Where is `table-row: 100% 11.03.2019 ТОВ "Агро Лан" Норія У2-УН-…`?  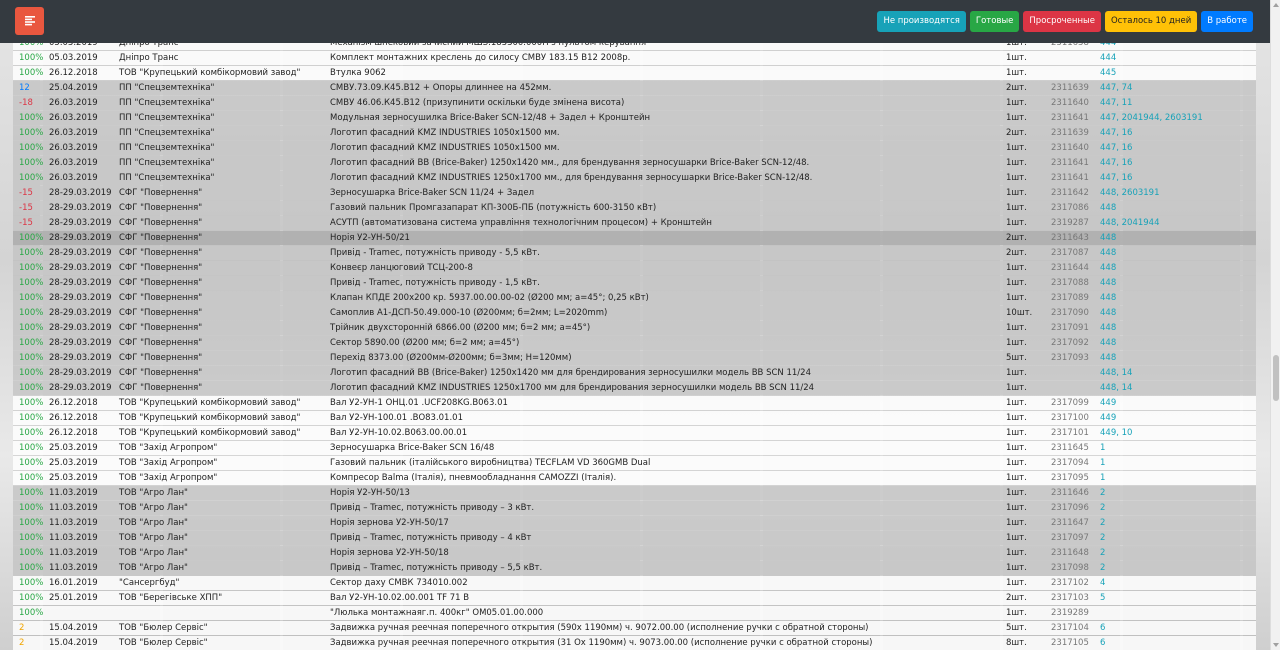
table-row: 100% 11.03.2019 ТОВ "Агро Лан" Норія У2-УН-… is located at coordinates (634, 493).